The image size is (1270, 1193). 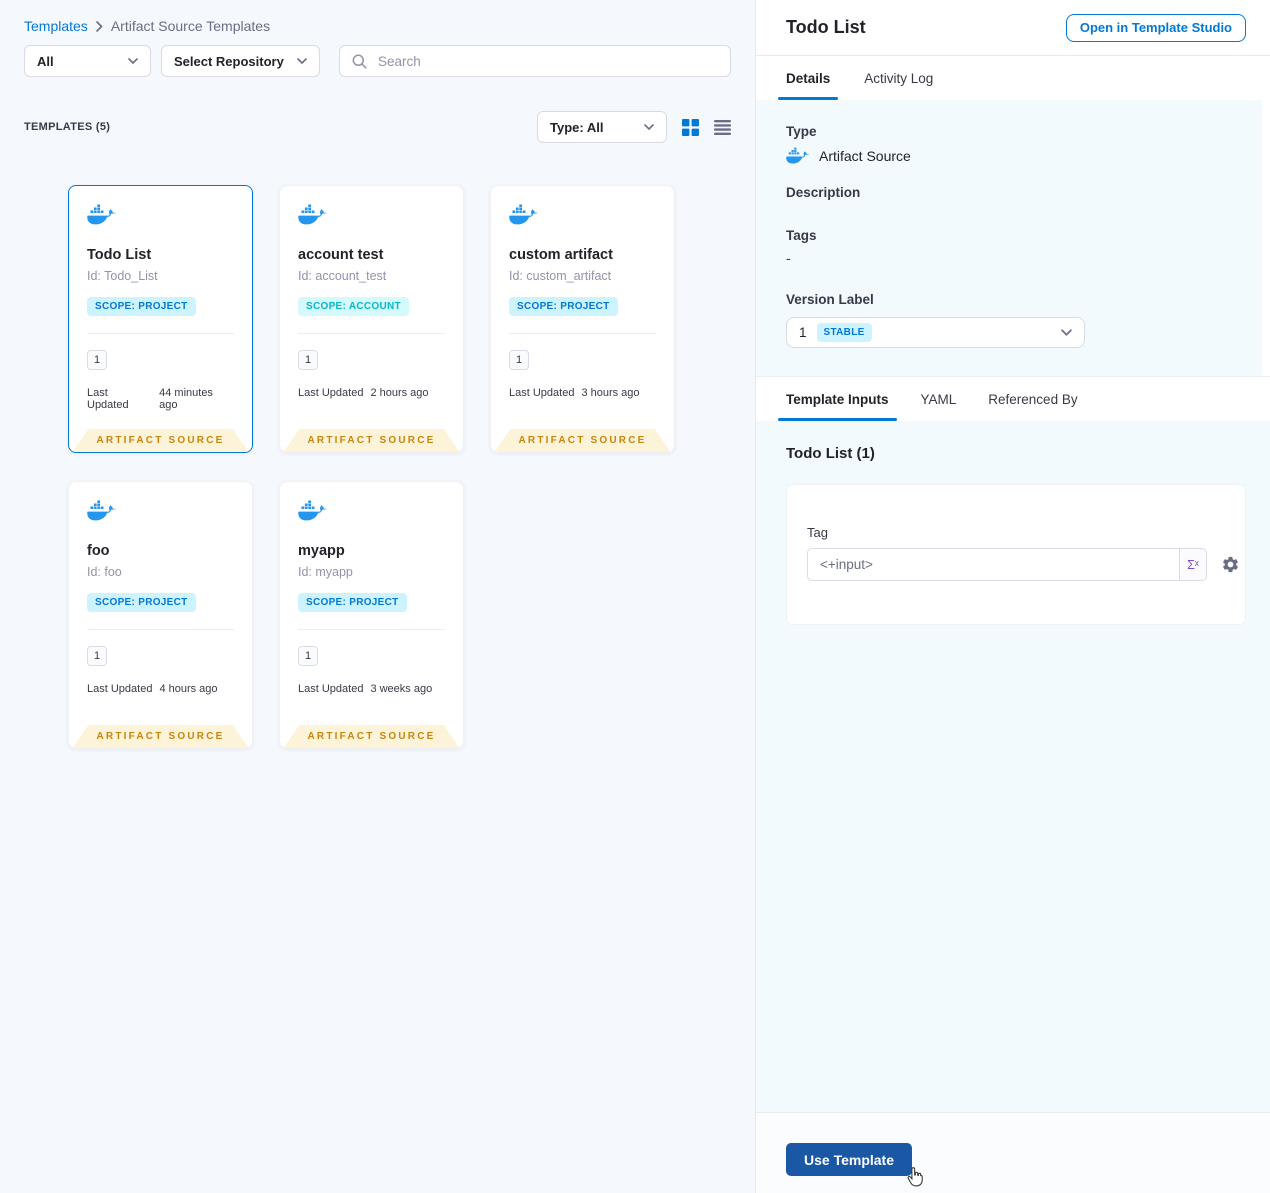 What do you see at coordinates (561, 255) in the screenshot?
I see `template-card-title: custom artifact` at bounding box center [561, 255].